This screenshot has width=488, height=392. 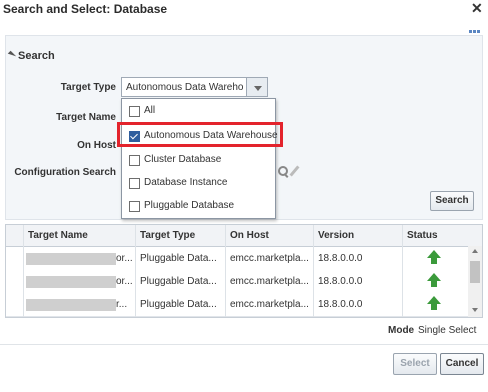 What do you see at coordinates (88, 87) in the screenshot?
I see `target-type-label: Target Type` at bounding box center [88, 87].